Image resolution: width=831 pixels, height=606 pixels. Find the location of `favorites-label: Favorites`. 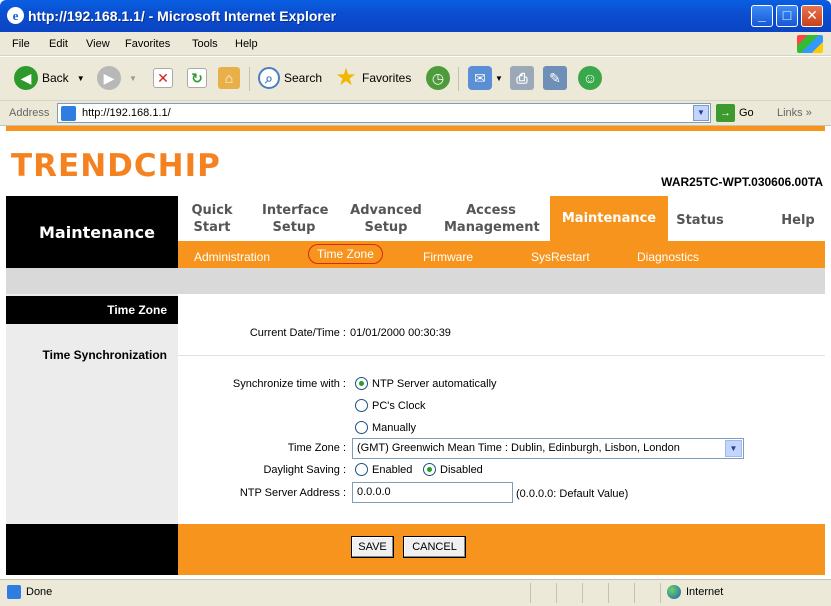

favorites-label: Favorites is located at coordinates (387, 78).